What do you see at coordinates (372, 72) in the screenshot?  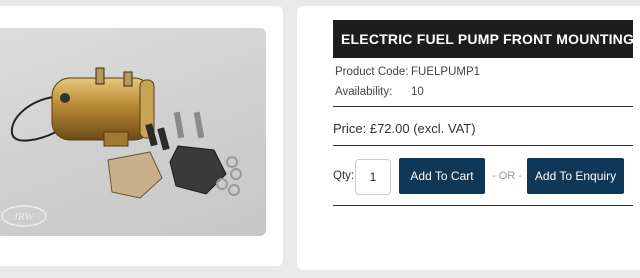 I see `spec-label: Product Code:` at bounding box center [372, 72].